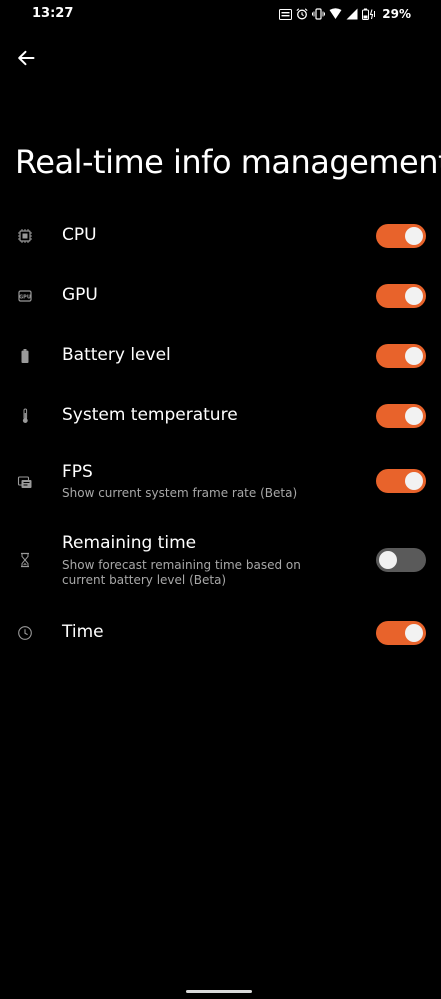 This screenshot has width=441, height=999. I want to click on time-toggle, so click(401, 633).